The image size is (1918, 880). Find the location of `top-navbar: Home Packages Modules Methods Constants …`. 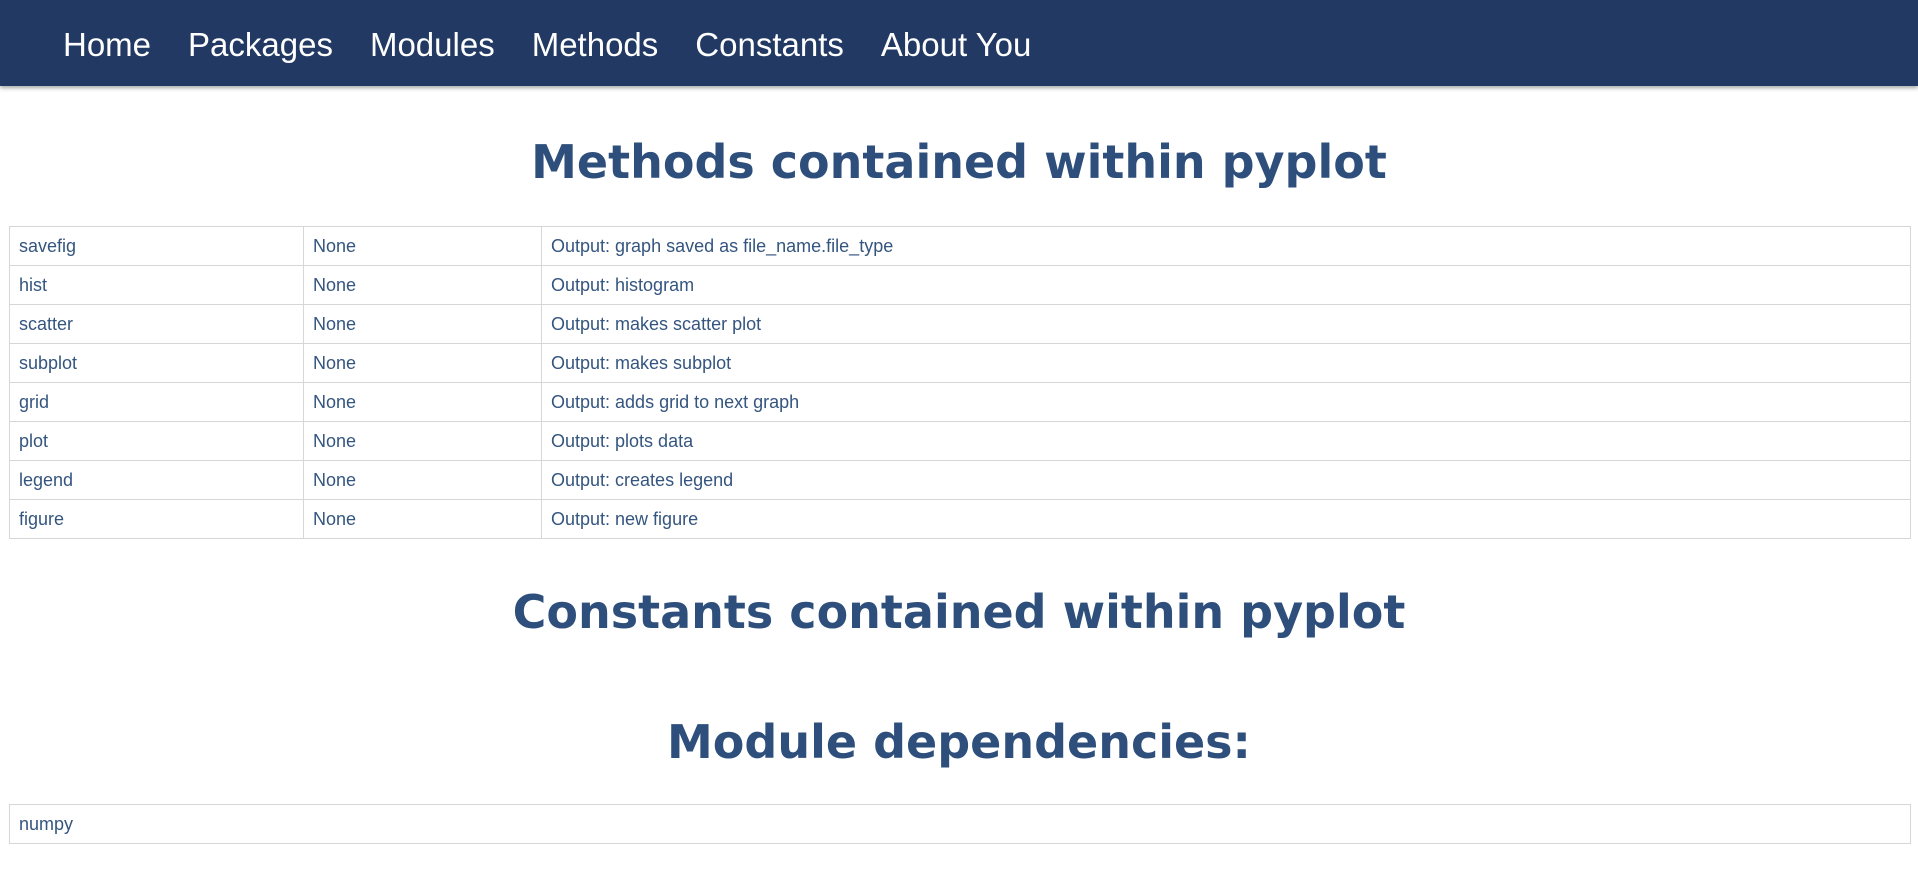

top-navbar: Home Packages Modules Methods Constants … is located at coordinates (959, 43).